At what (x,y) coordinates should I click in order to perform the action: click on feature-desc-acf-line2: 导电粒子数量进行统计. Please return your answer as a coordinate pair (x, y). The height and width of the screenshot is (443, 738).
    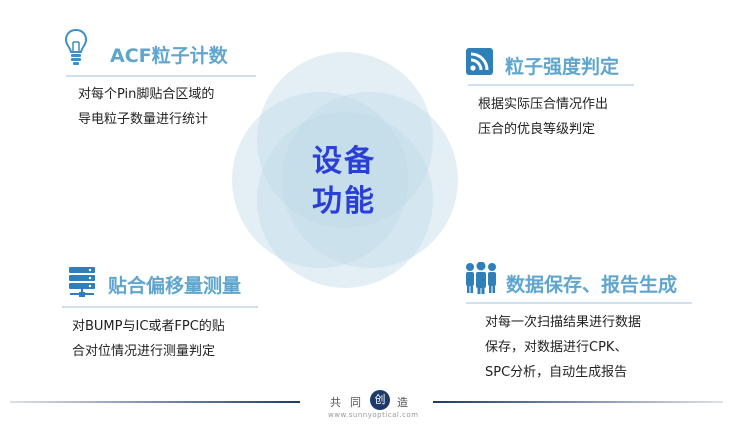
    Looking at the image, I should click on (143, 119).